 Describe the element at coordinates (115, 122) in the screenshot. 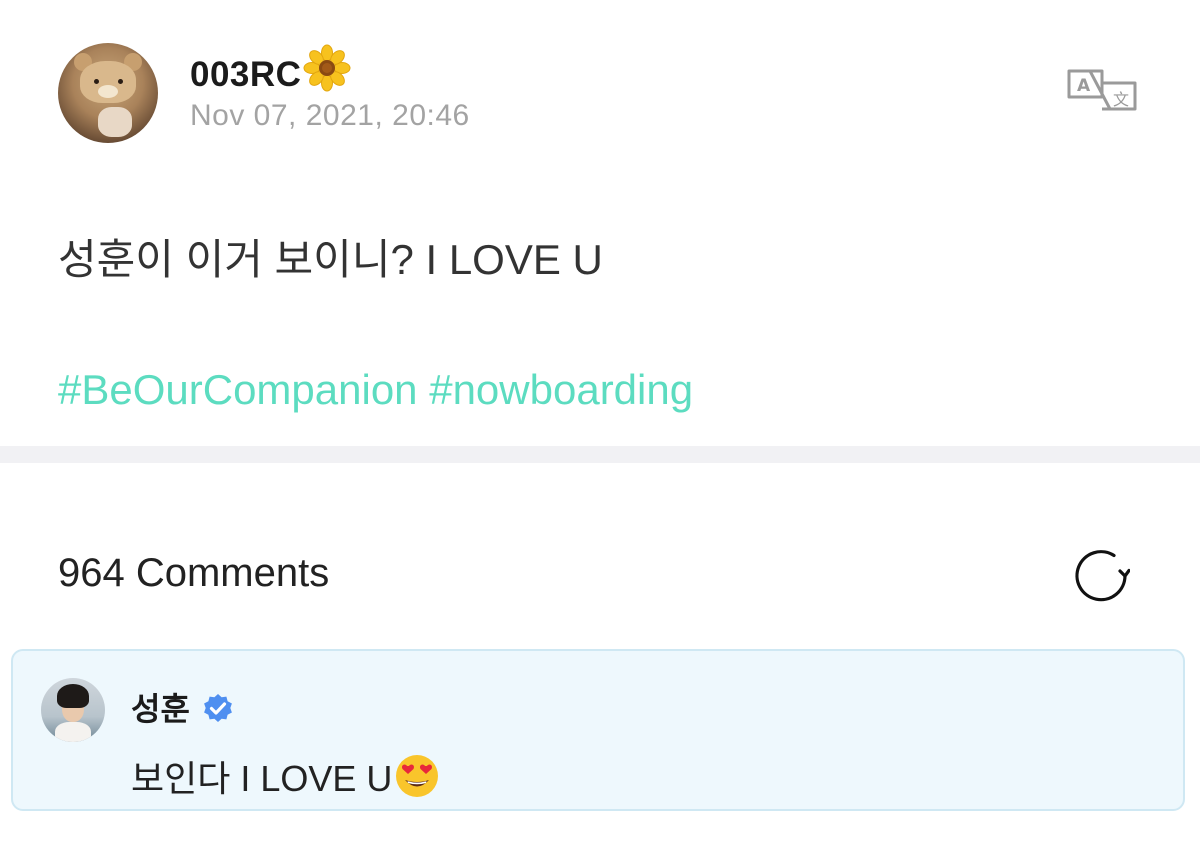

I see `avatar-hand` at that location.